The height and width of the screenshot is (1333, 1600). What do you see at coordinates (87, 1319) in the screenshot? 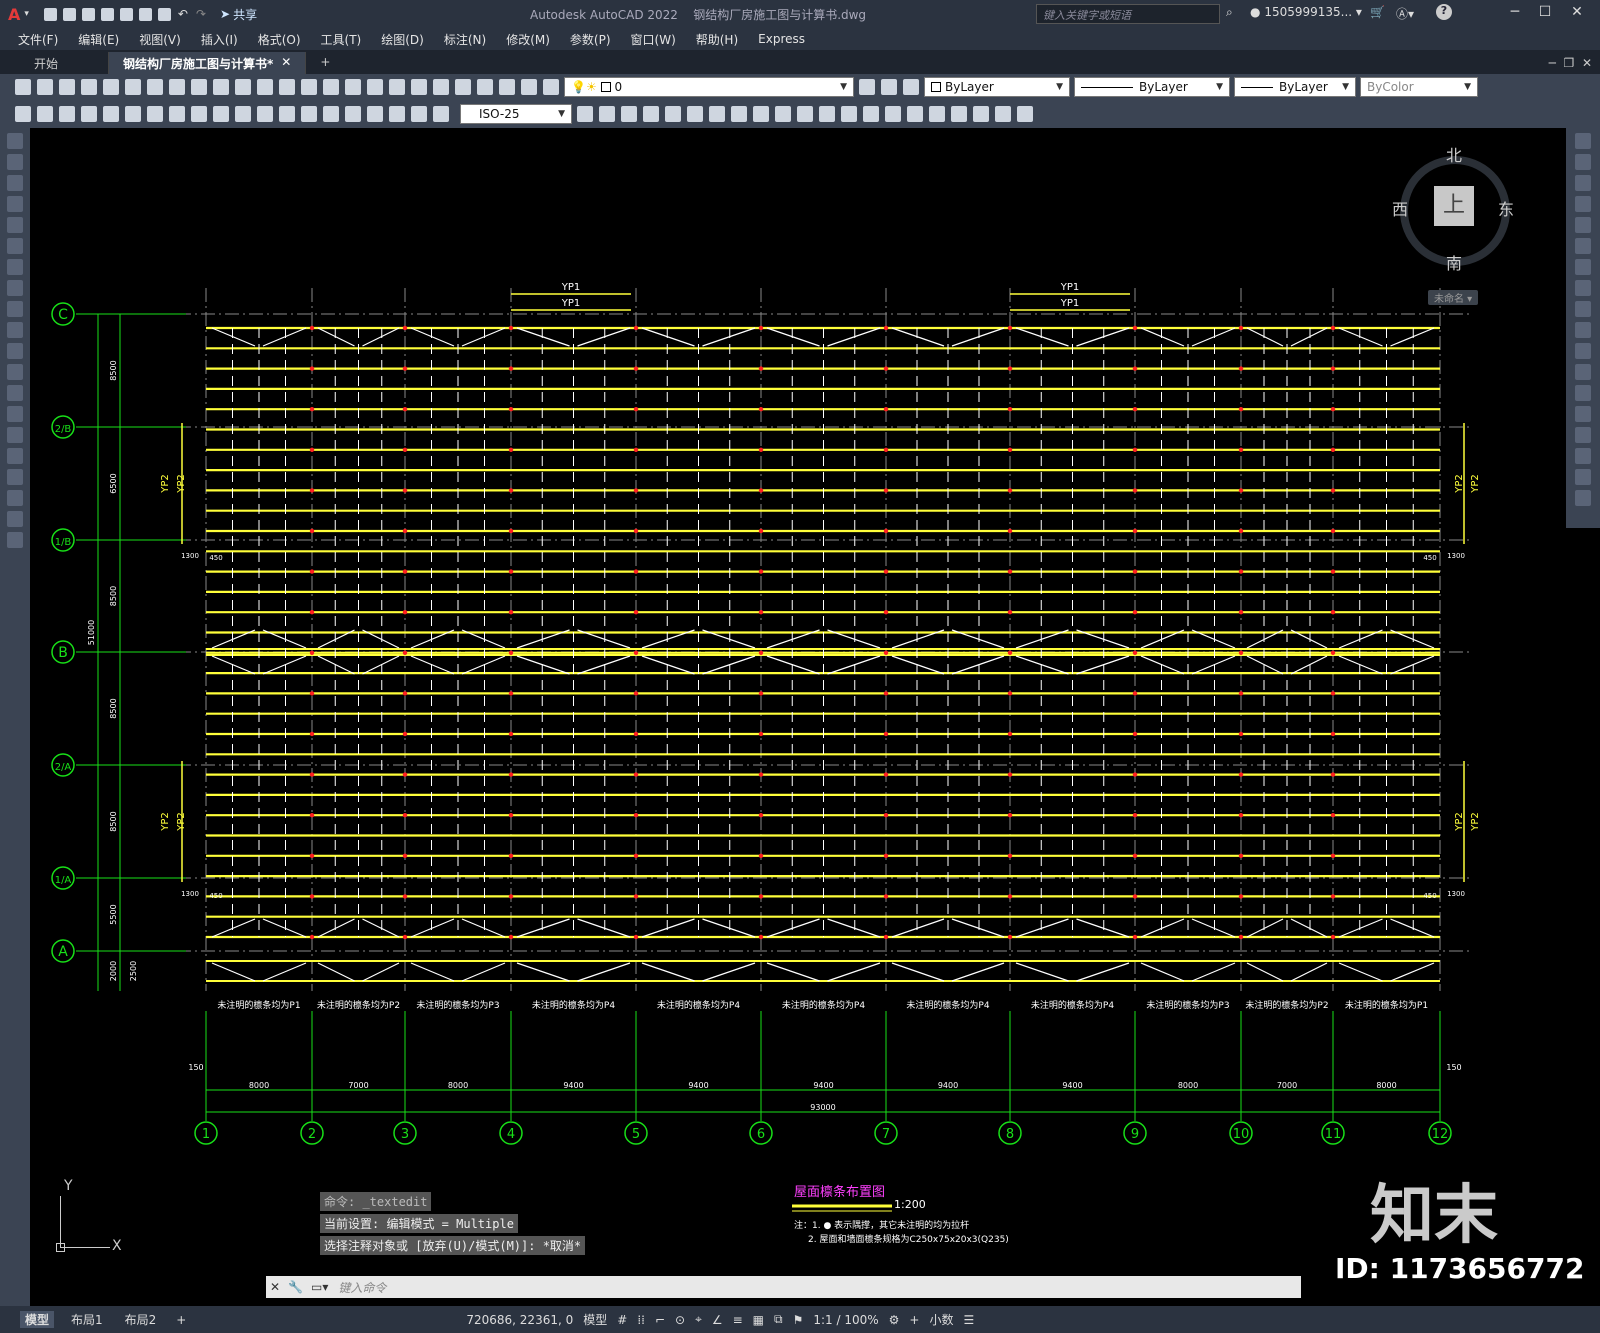
I see `layout-tab-1: 布局1` at bounding box center [87, 1319].